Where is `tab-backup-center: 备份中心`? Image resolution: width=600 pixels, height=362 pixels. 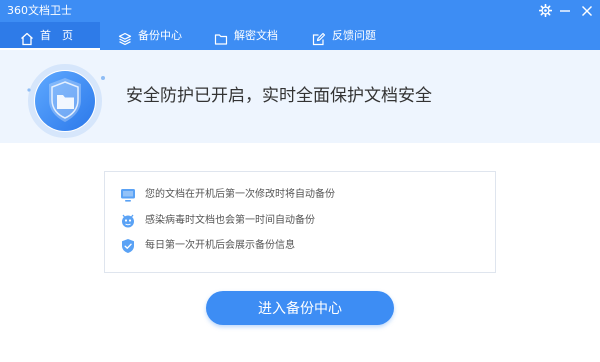 tab-backup-center: 备份中心 is located at coordinates (156, 36).